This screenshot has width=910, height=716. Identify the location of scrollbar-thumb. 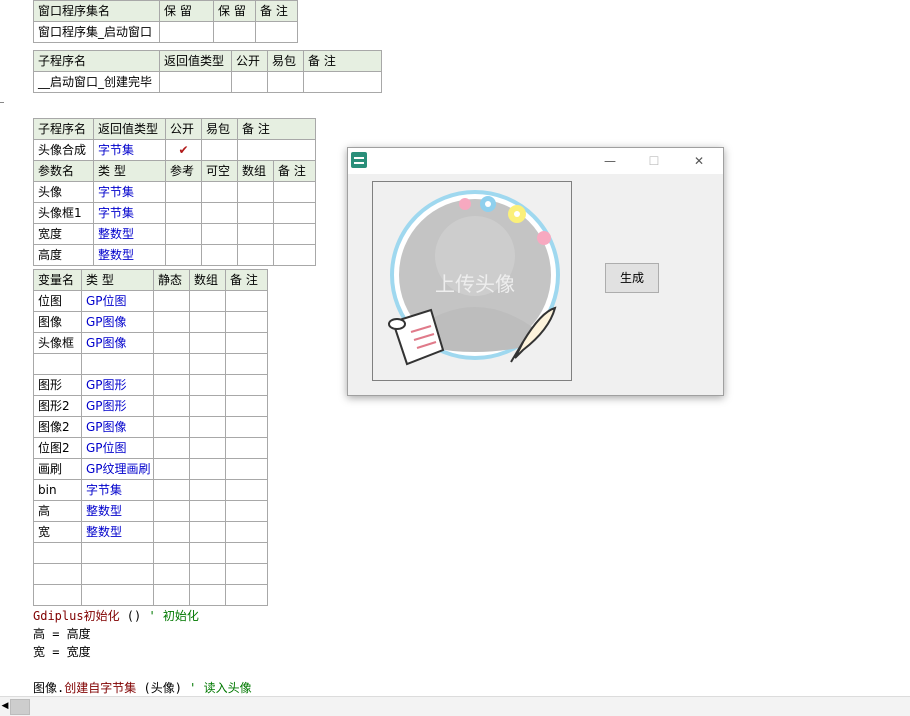
(20, 707).